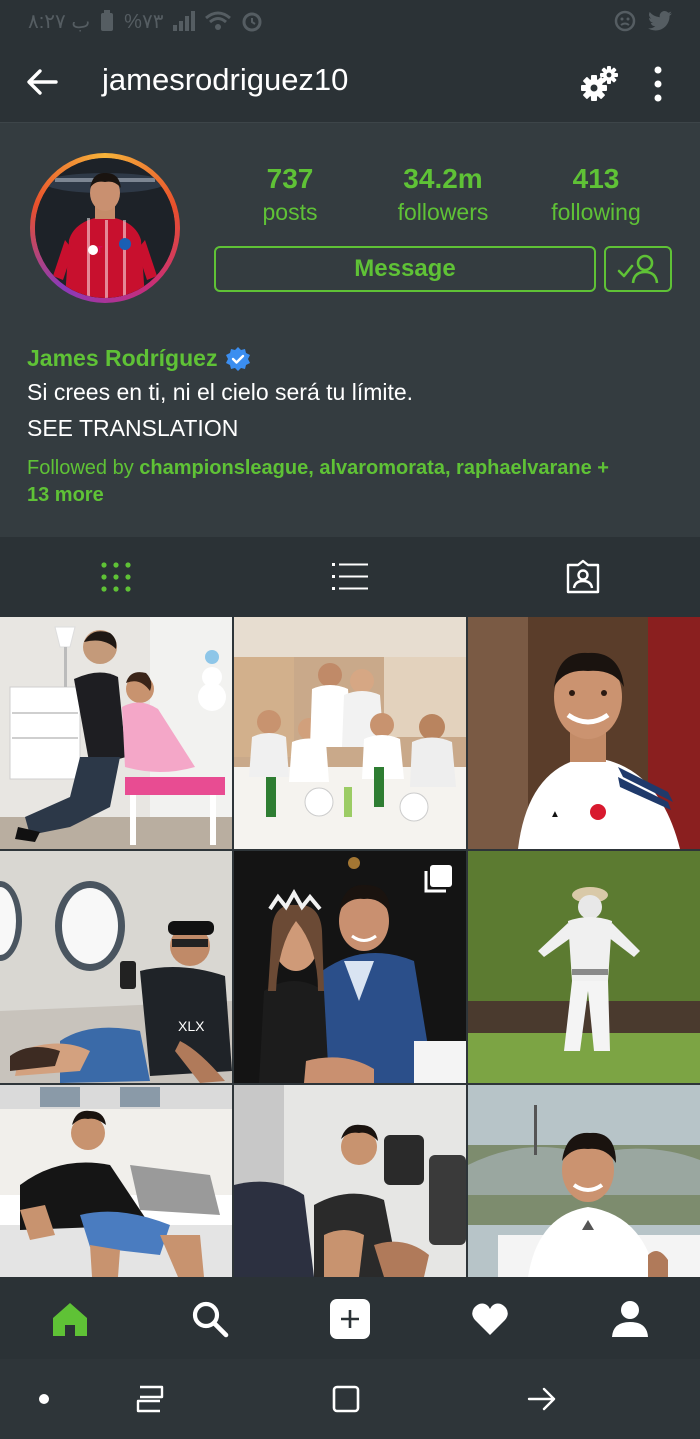  What do you see at coordinates (443, 178) in the screenshot?
I see `followers-count: 34.2m` at bounding box center [443, 178].